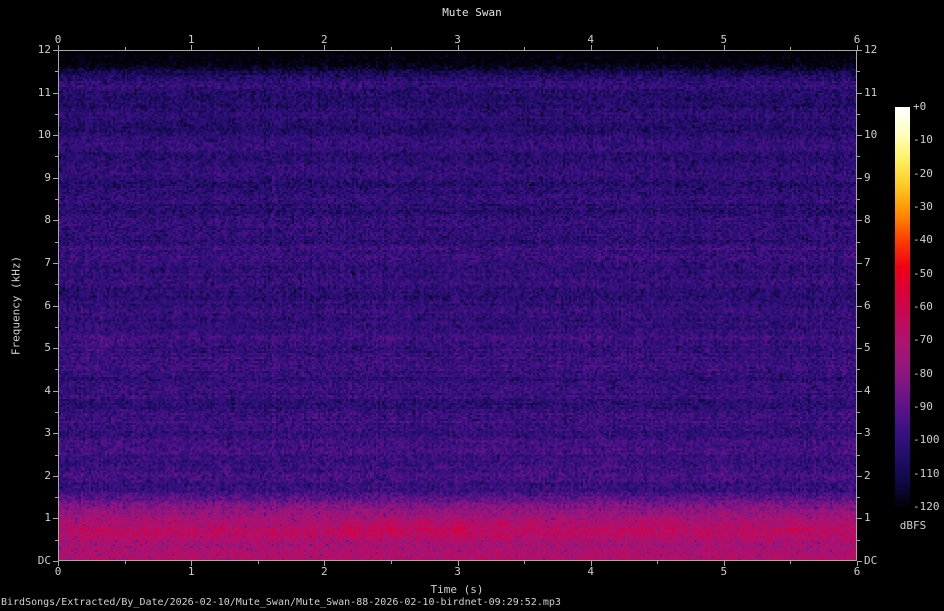  What do you see at coordinates (457, 589) in the screenshot?
I see `x-axis-title: Time (s)` at bounding box center [457, 589].